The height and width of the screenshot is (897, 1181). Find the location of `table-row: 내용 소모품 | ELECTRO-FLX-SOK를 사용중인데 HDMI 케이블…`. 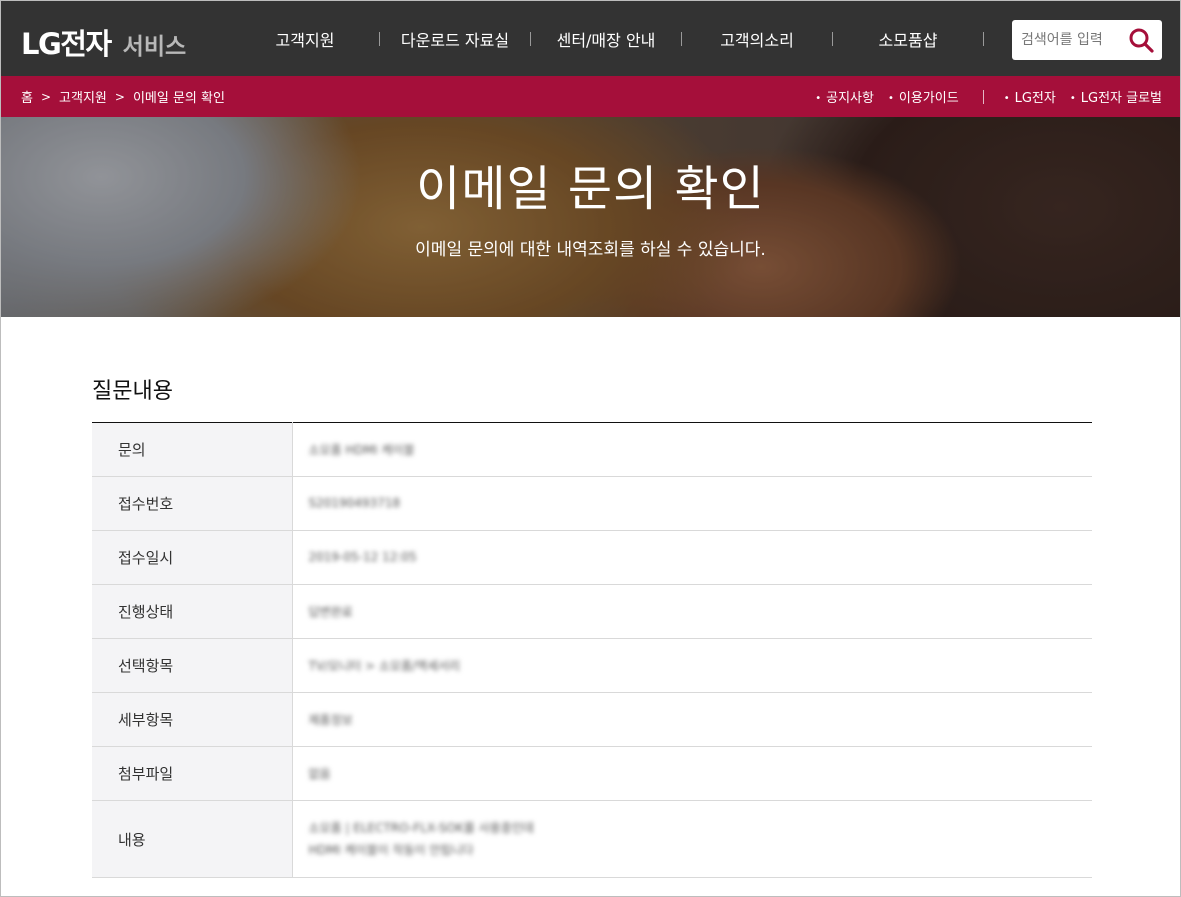

table-row: 내용 소모품 | ELECTRO-FLX-SOK를 사용중인데 HDMI 케이블… is located at coordinates (592, 839).